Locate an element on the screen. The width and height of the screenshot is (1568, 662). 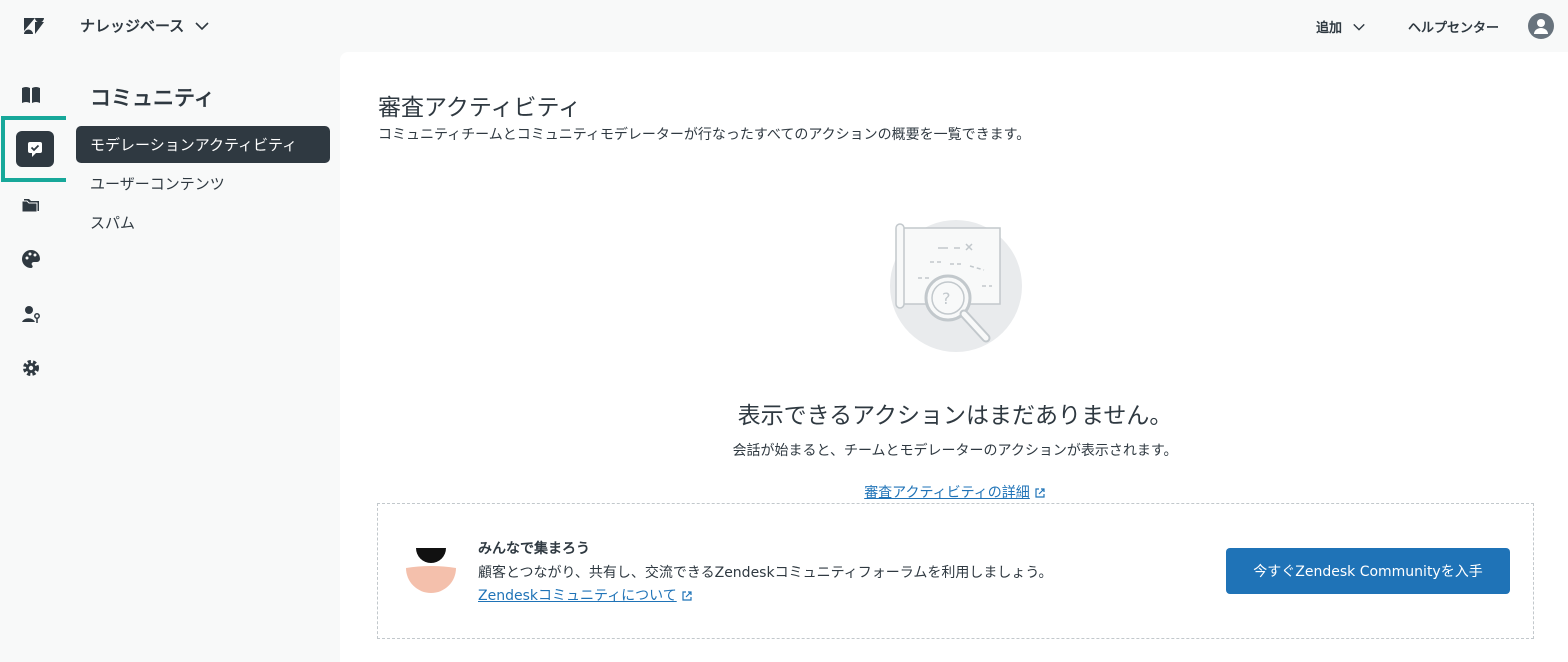
add-menu: 追加 is located at coordinates (1341, 26).